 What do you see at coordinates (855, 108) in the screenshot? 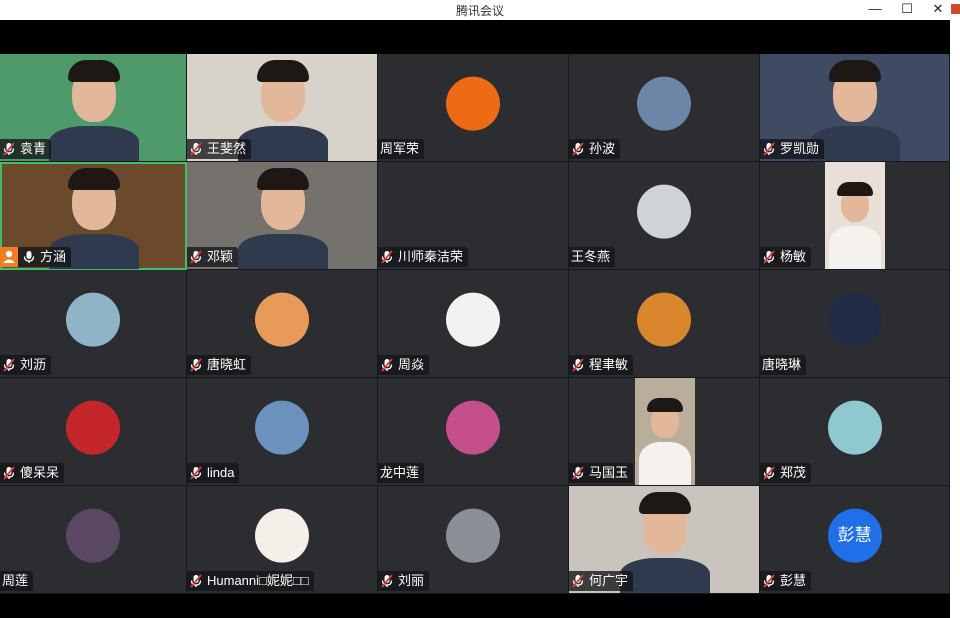
I see `participant-tile: 罗凯勋` at bounding box center [855, 108].